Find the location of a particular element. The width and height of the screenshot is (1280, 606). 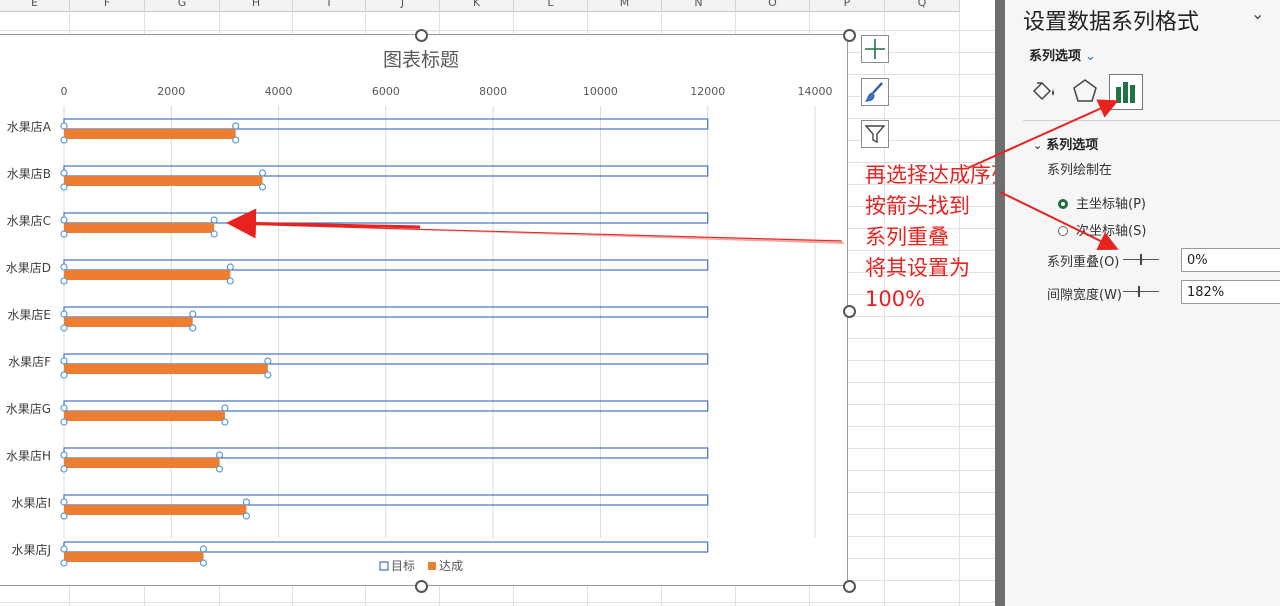

column-header-g: G is located at coordinates (182, 6).